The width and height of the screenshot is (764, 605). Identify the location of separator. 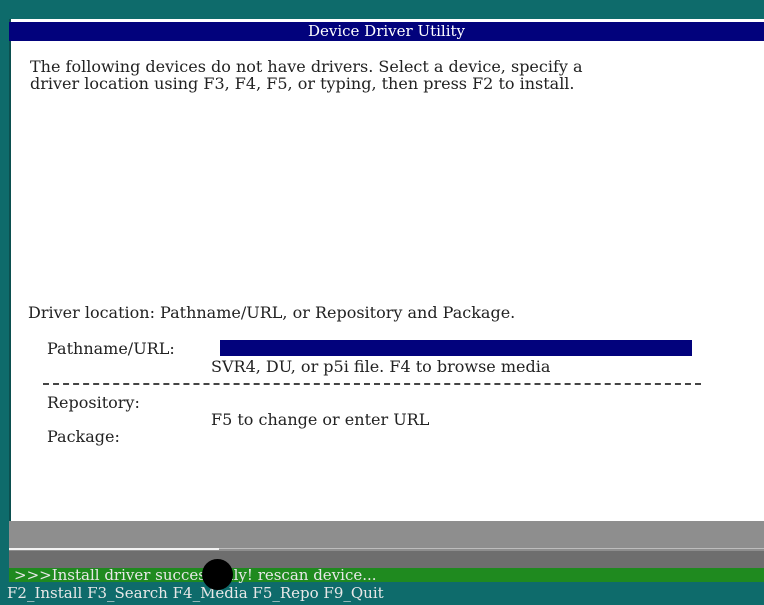
(372, 384).